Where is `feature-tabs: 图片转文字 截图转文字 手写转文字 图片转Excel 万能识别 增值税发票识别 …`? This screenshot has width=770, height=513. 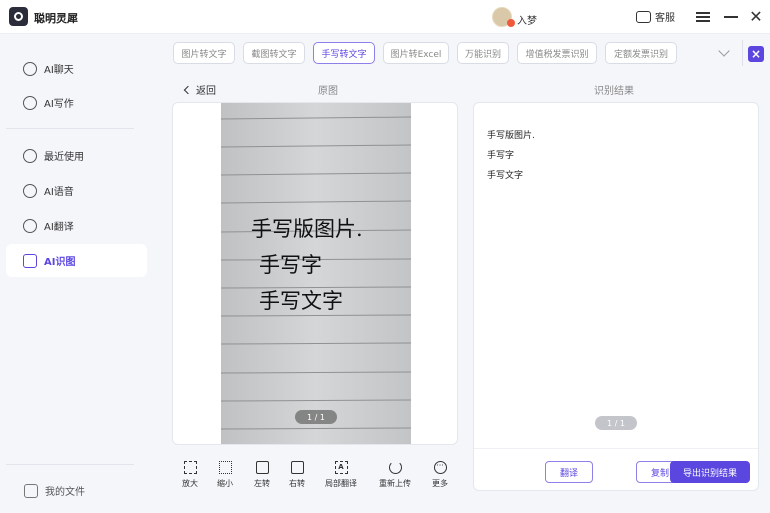 feature-tabs: 图片转文字 截图转文字 手写转文字 图片转Excel 万能识别 增值税发票识别 … is located at coordinates (463, 52).